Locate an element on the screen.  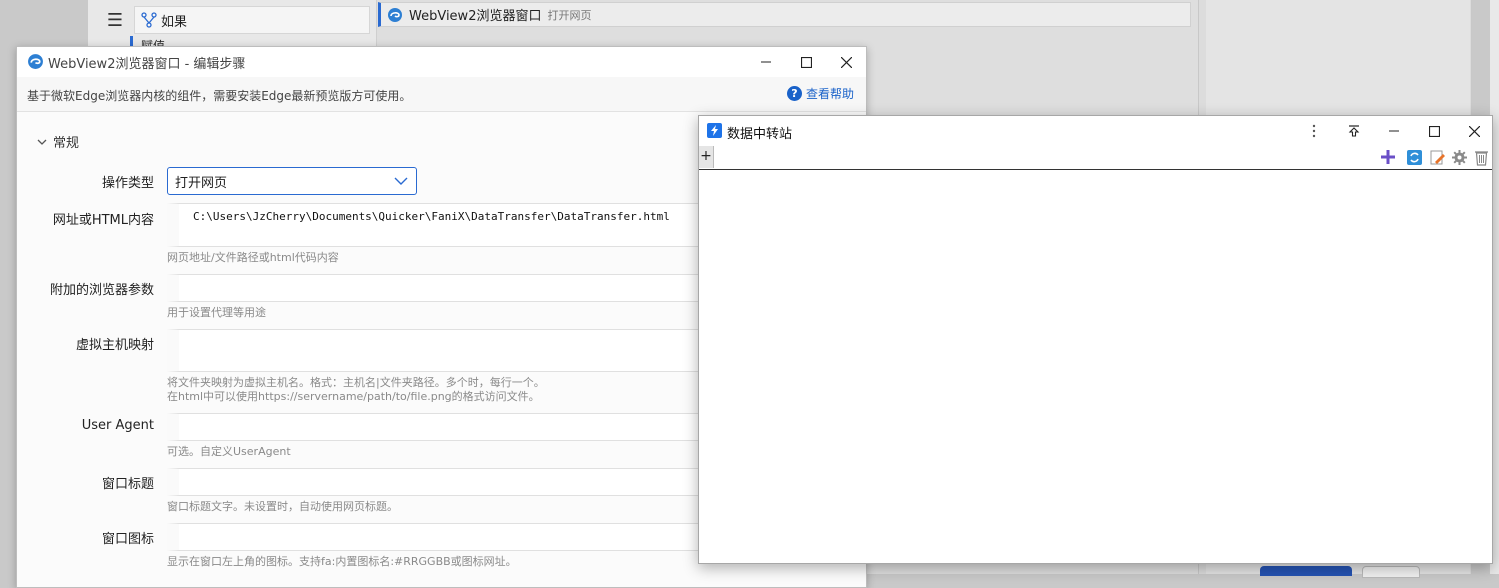
app-logo-icon is located at coordinates (714, 130).